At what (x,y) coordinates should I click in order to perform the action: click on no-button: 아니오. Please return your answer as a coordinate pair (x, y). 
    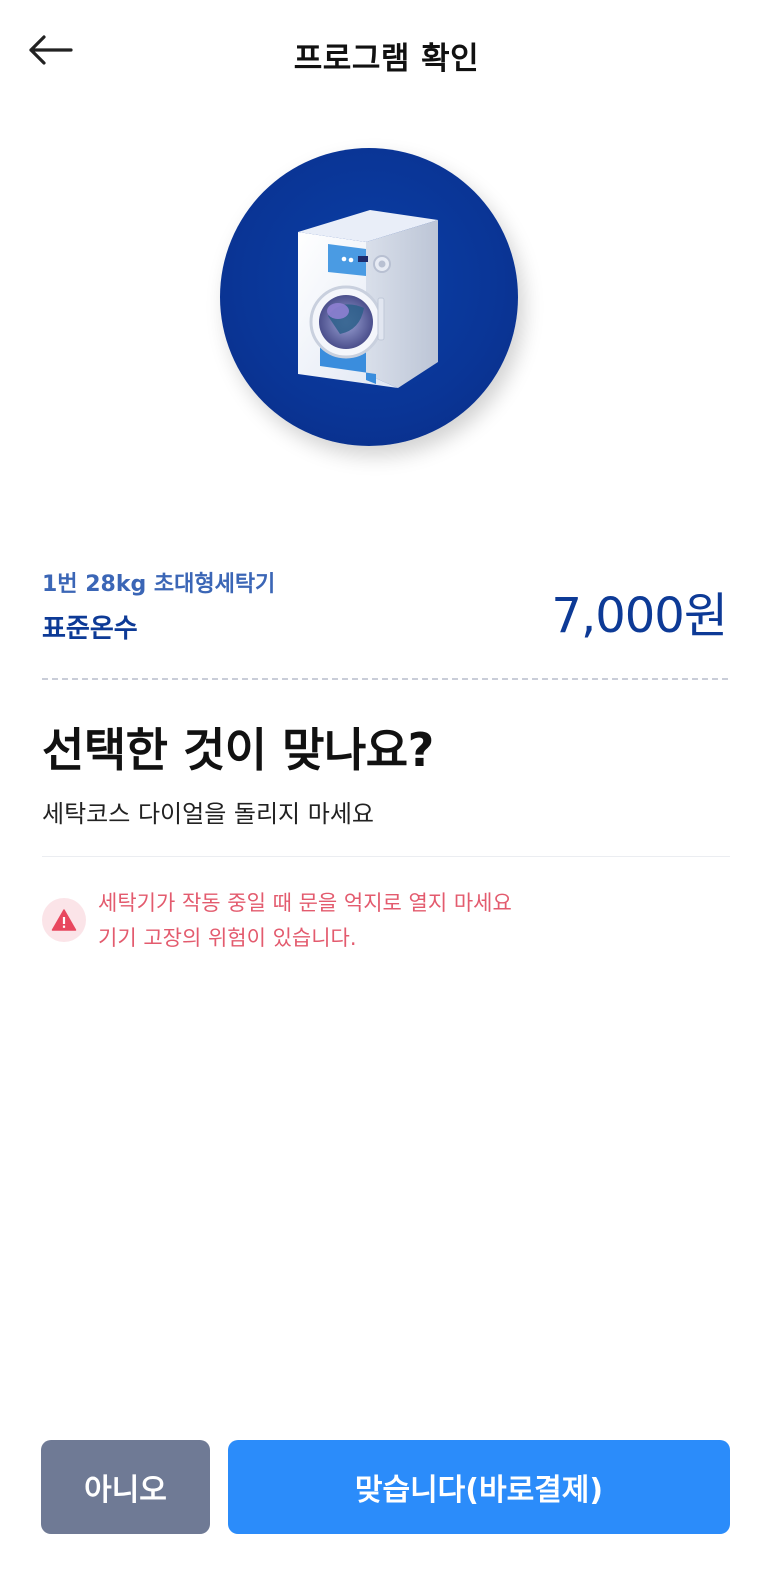
    Looking at the image, I should click on (125, 1487).